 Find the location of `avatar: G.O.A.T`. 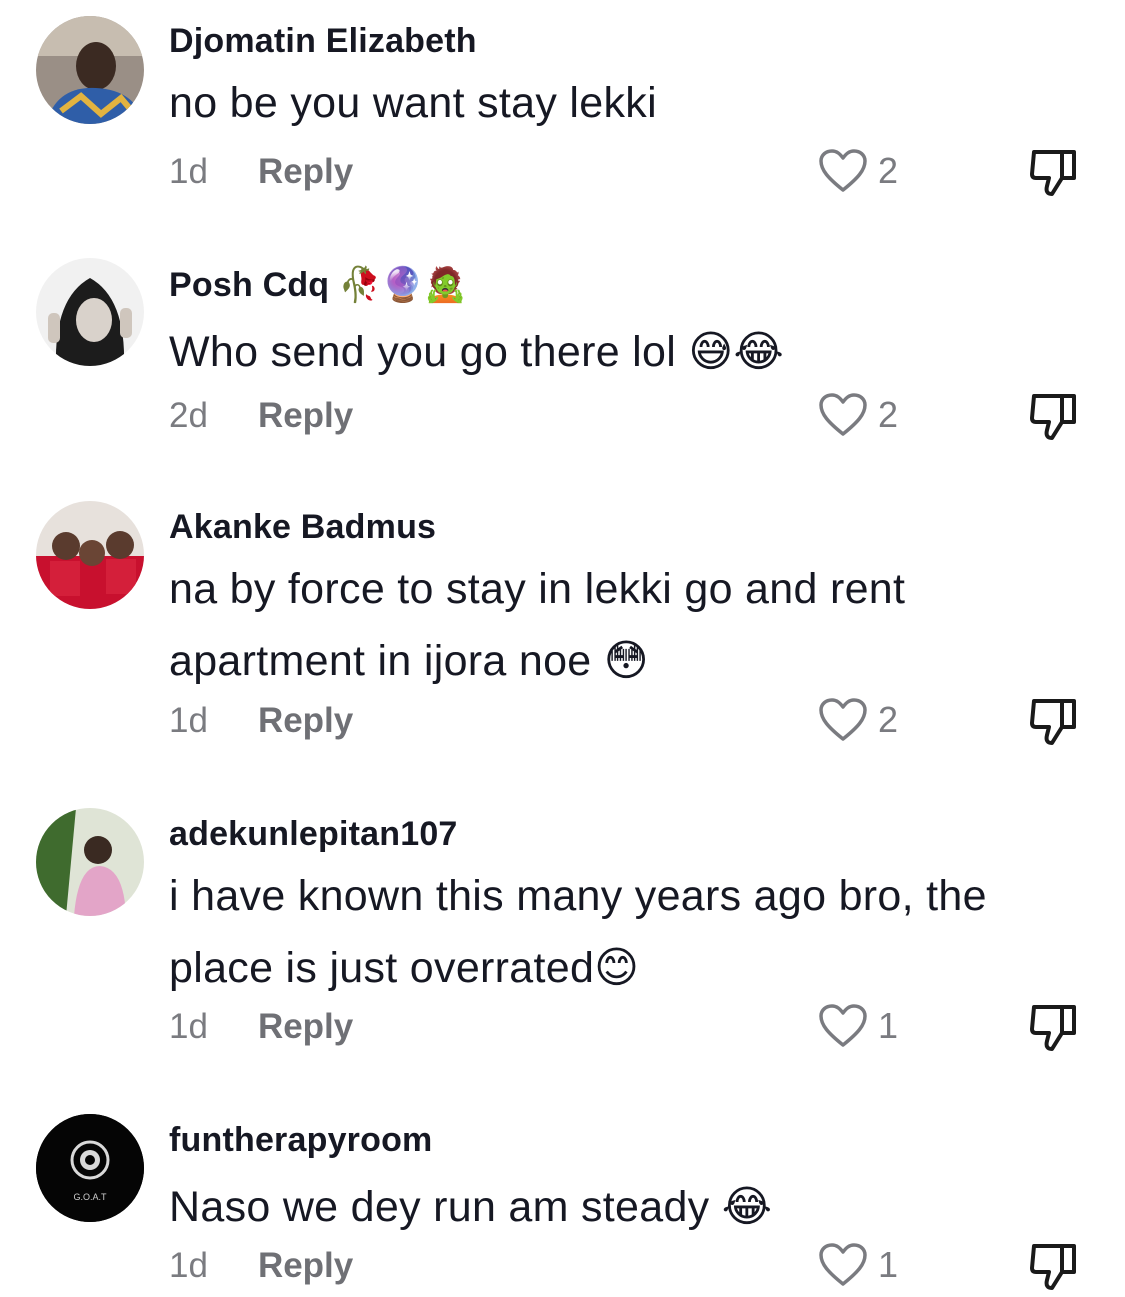

avatar: G.O.A.T is located at coordinates (90, 1168).